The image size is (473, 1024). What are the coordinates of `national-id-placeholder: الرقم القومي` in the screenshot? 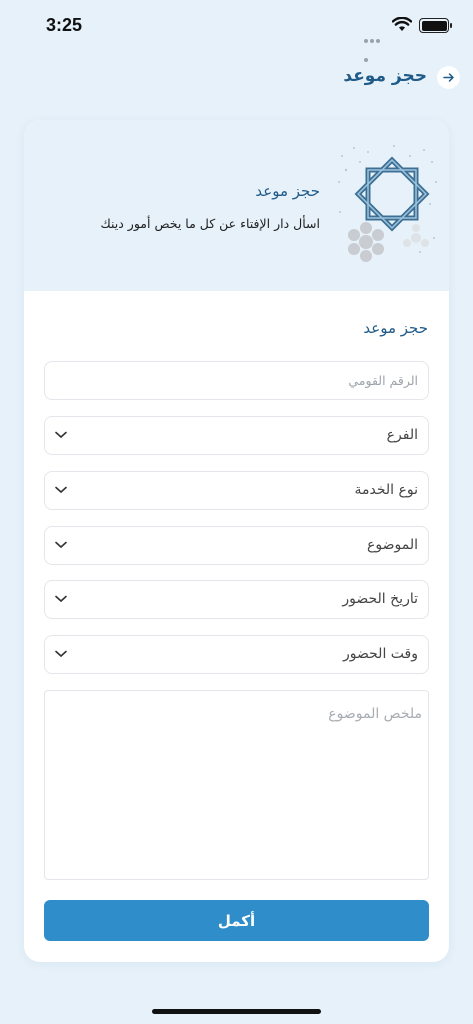 It's located at (383, 380).